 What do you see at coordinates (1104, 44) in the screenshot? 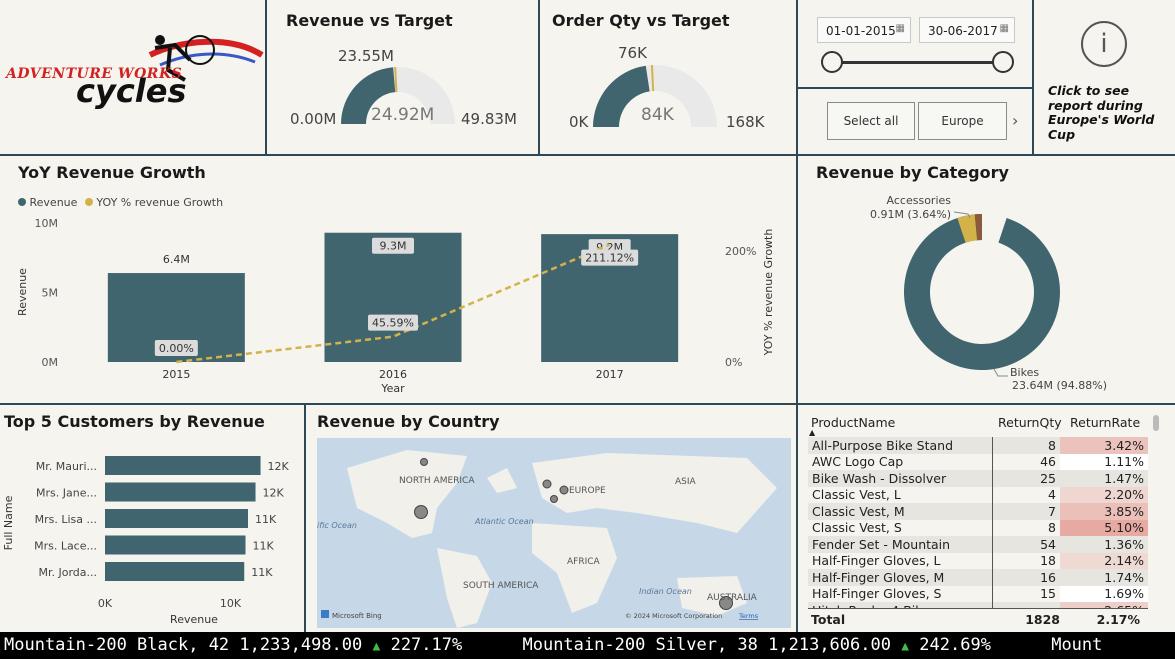
I see `info-icon: i` at bounding box center [1104, 44].